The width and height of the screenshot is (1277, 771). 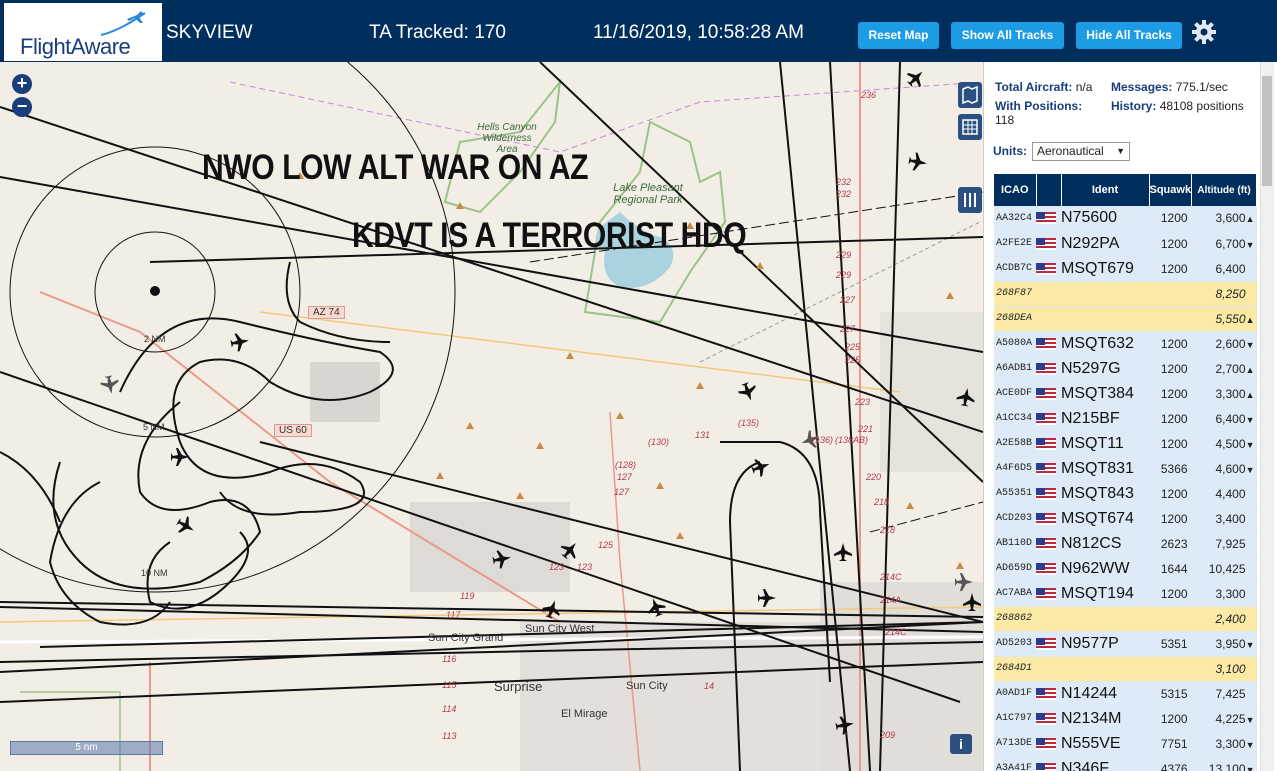 What do you see at coordinates (1125, 694) in the screenshot?
I see `aircraft-row: A0AD1F N14244 5315 7,425` at bounding box center [1125, 694].